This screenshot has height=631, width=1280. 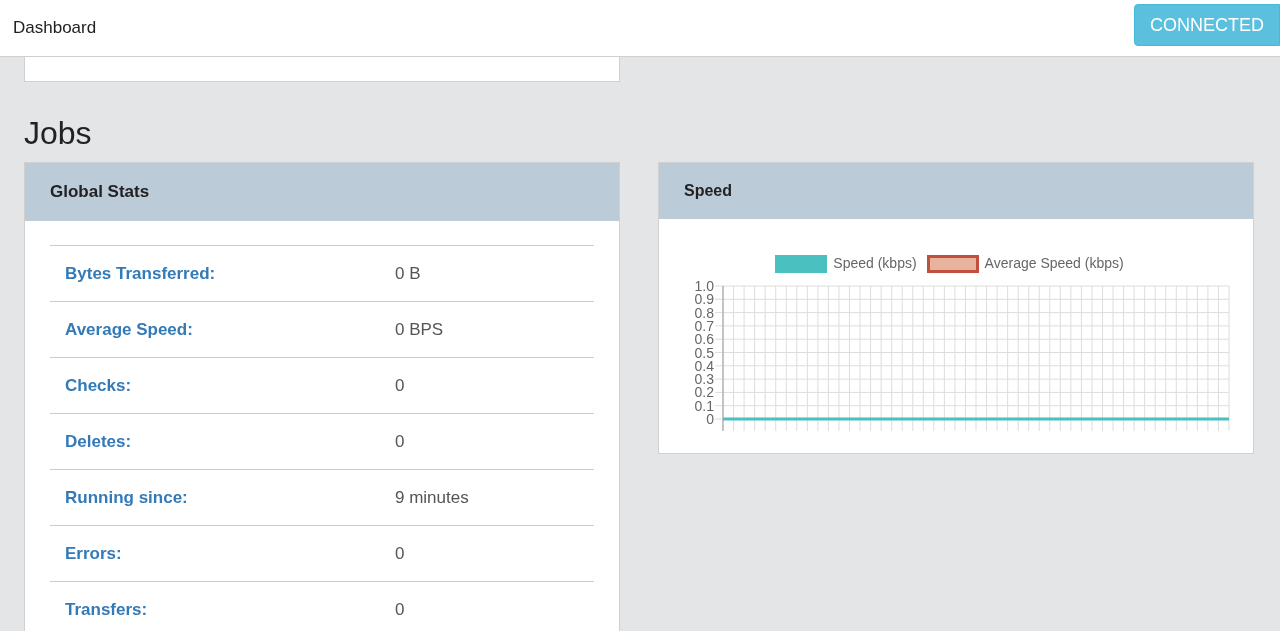 What do you see at coordinates (408, 273) in the screenshot?
I see `stat-value: 0 B` at bounding box center [408, 273].